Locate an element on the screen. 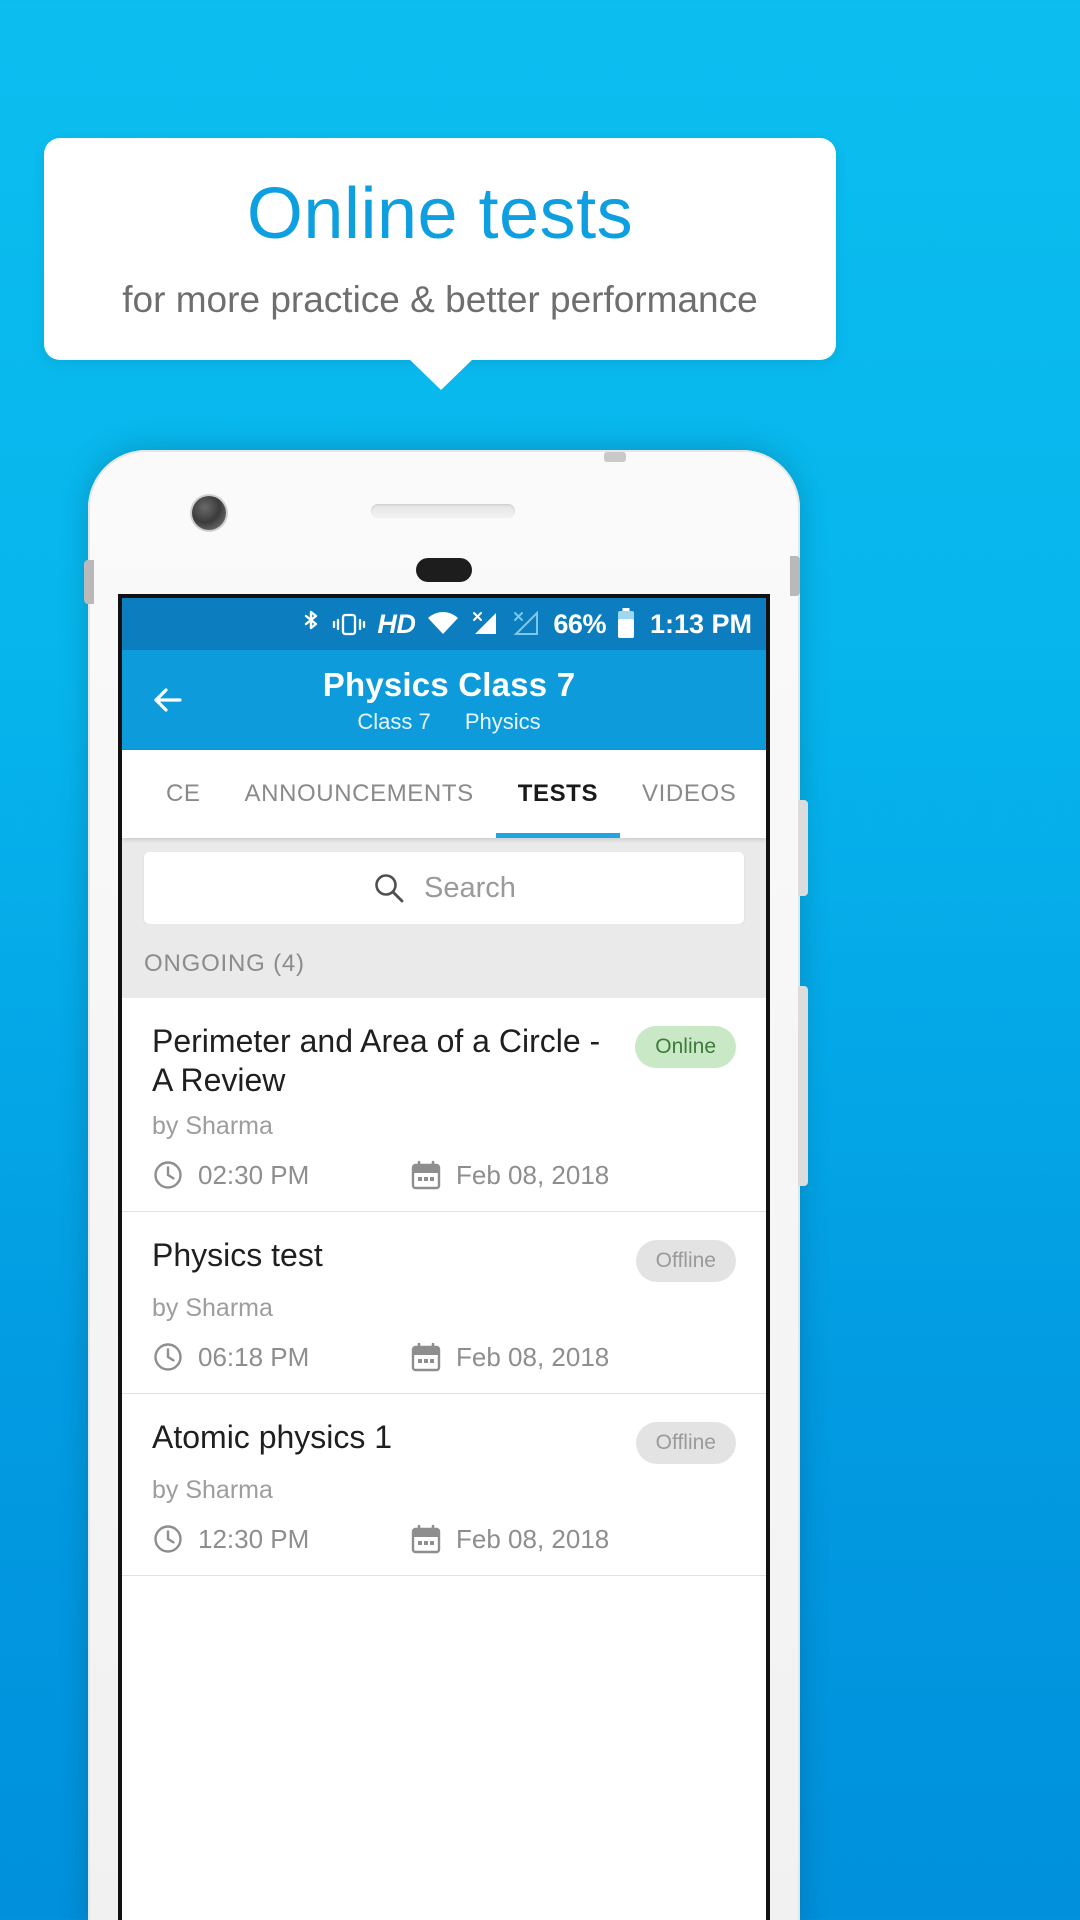  promo-subtitle: for more practice & better performance is located at coordinates (440, 299).